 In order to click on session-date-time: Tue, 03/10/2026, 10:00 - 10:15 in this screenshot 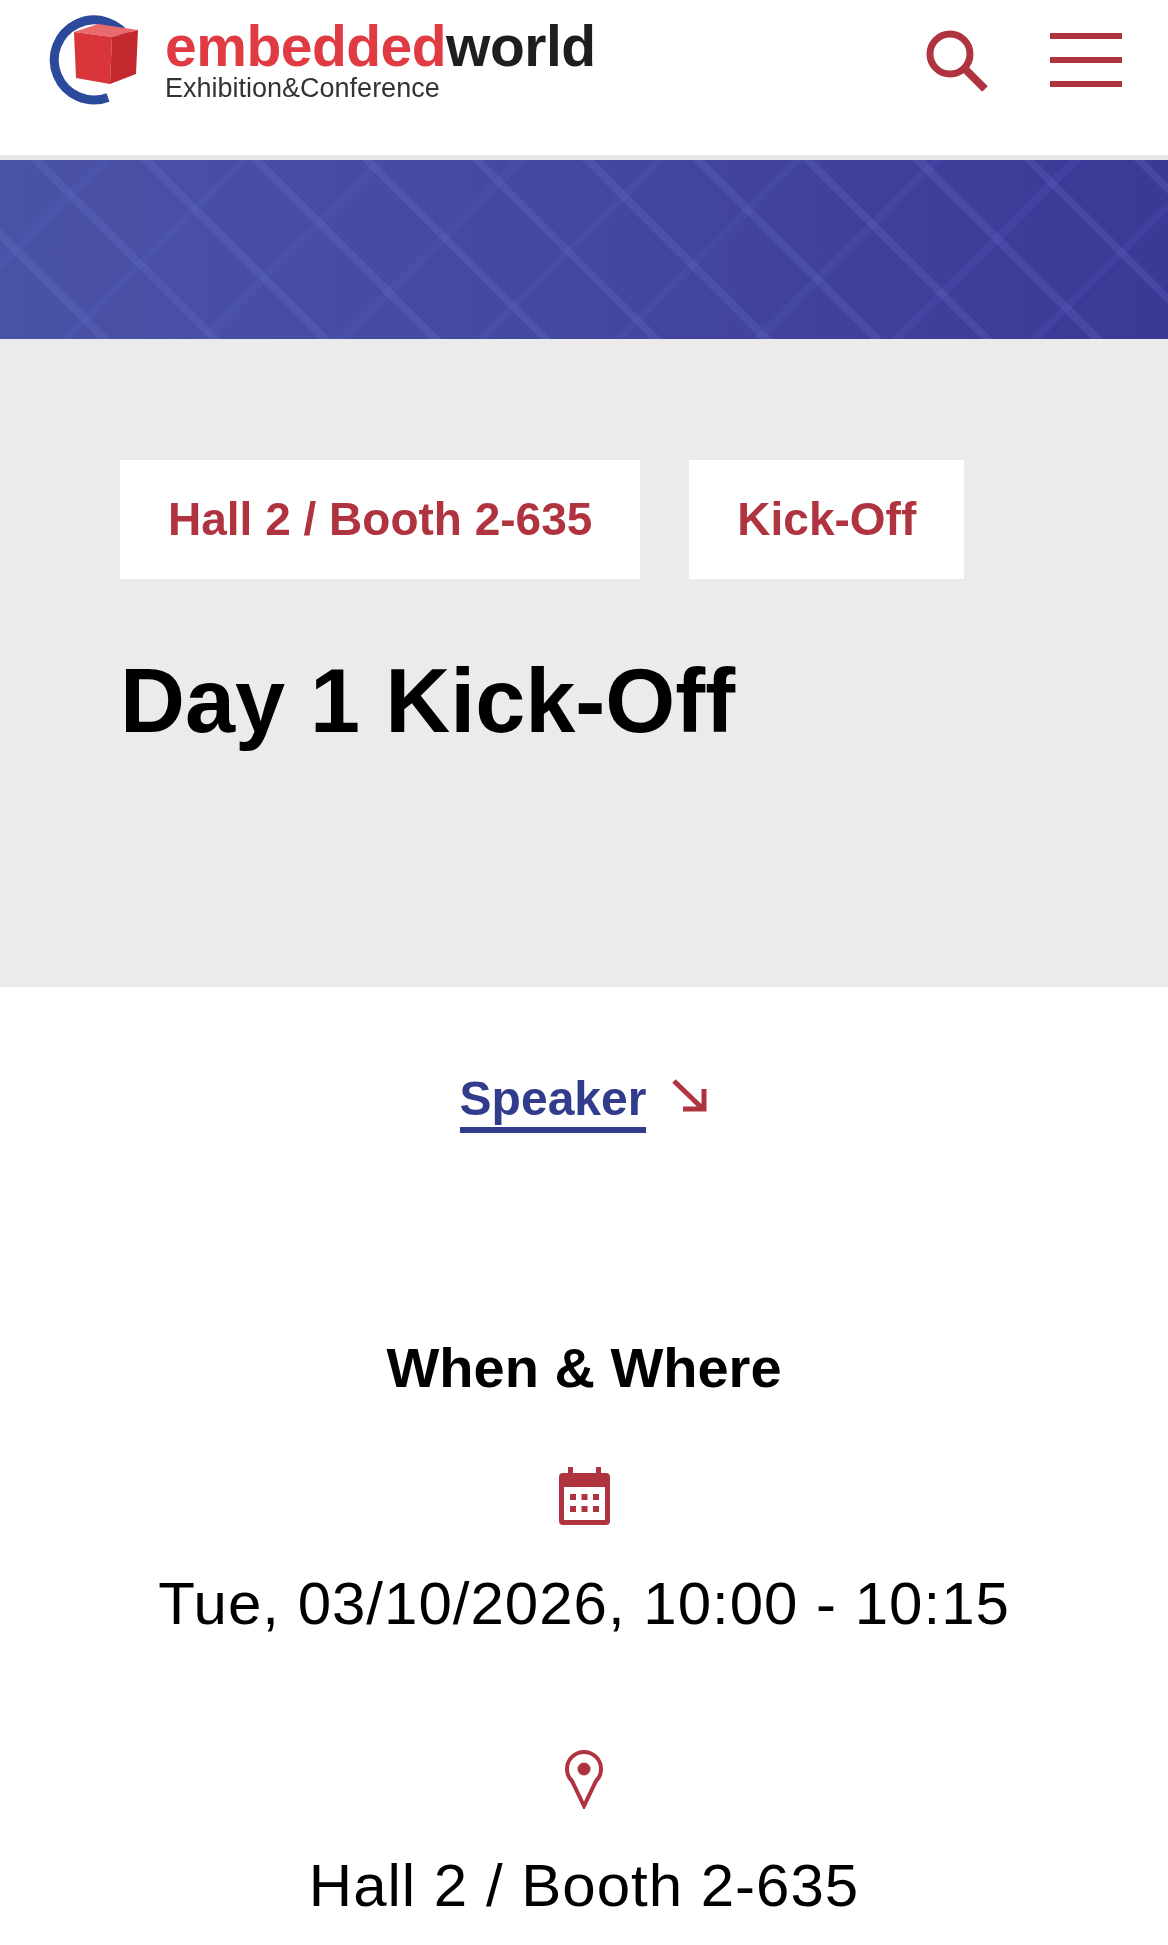, I will do `click(584, 1604)`.